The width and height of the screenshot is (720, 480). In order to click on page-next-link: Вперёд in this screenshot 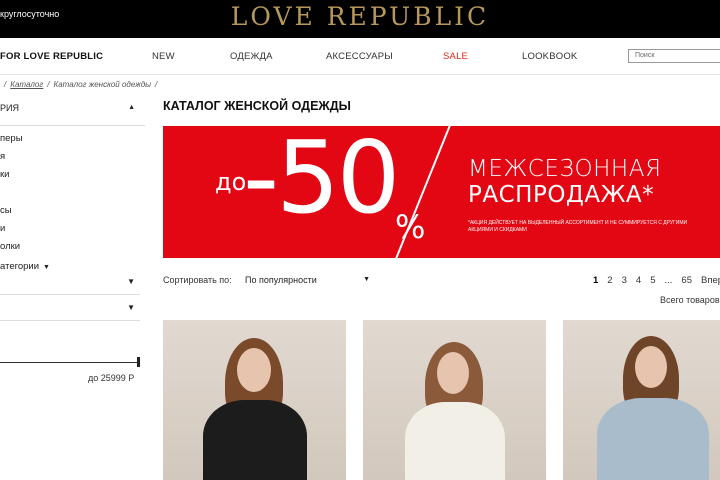, I will do `click(710, 280)`.